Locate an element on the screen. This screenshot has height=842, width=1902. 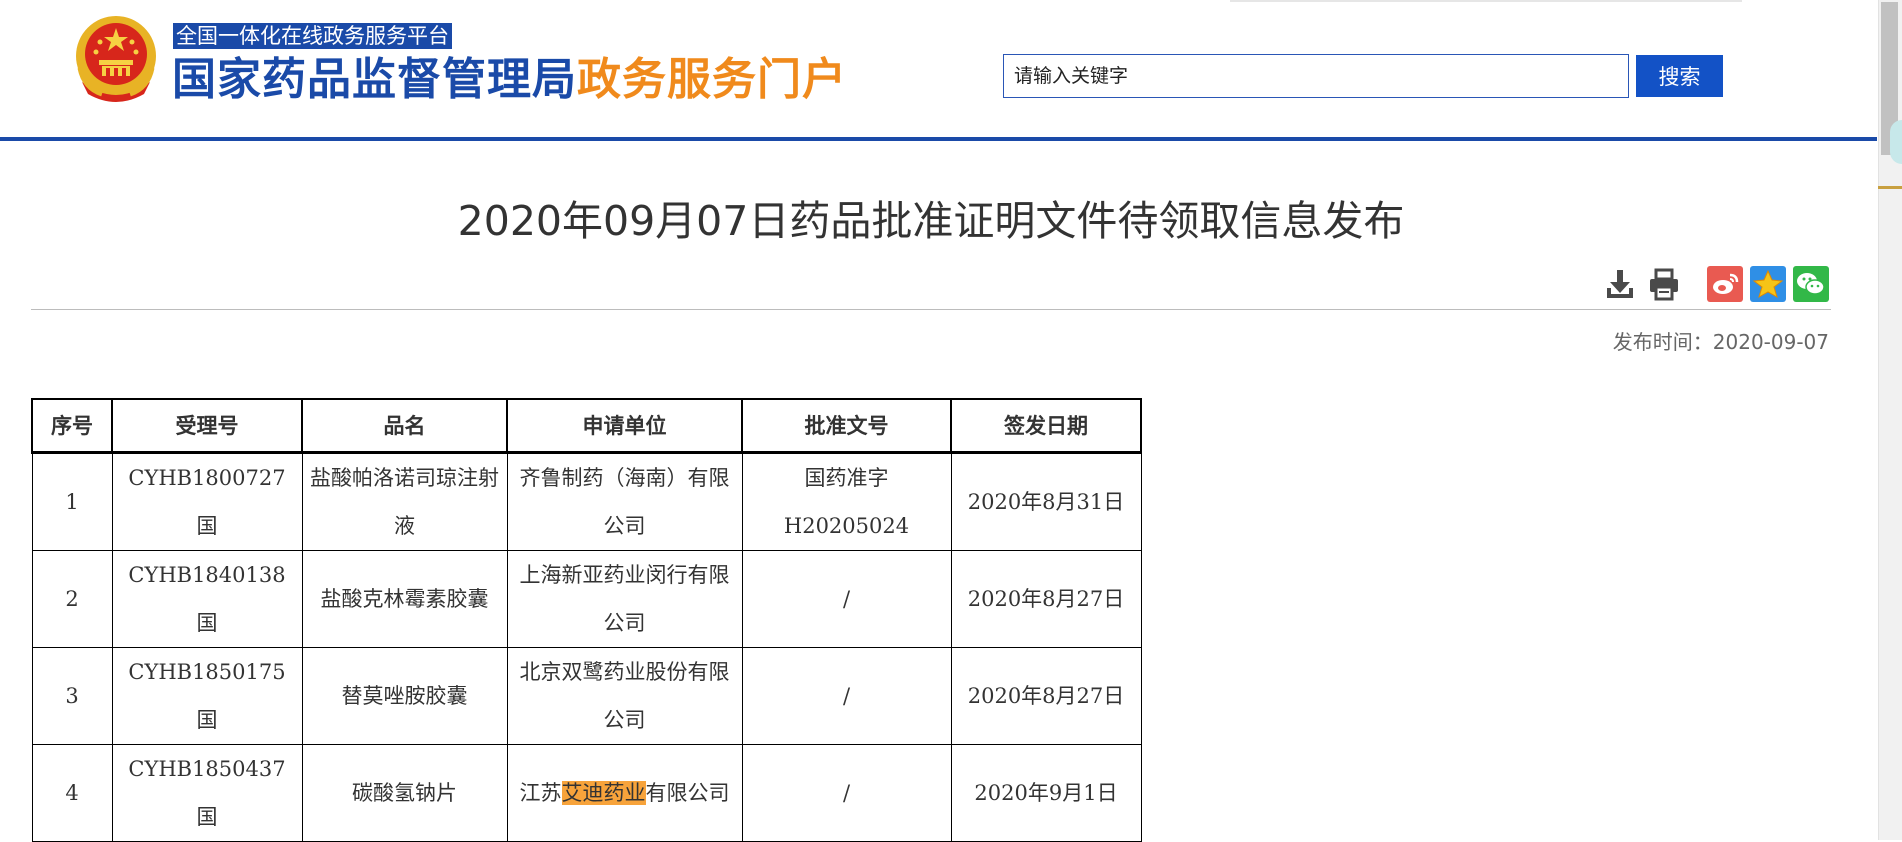
print-icon is located at coordinates (1664, 284).